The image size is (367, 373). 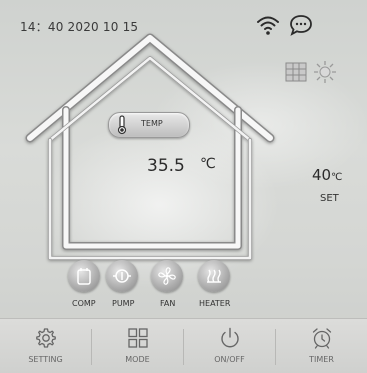 I want to click on power-icon, so click(x=229, y=337).